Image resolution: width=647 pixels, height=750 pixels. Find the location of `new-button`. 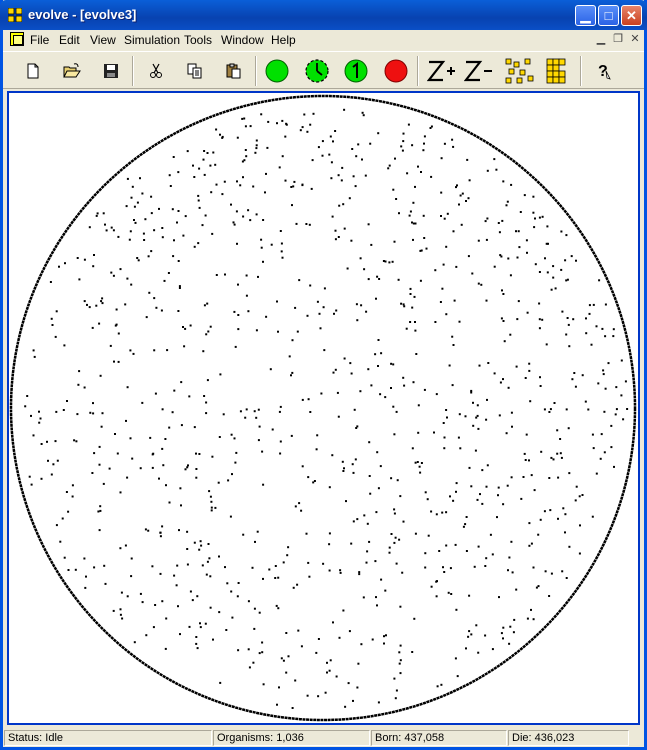

new-button is located at coordinates (33, 71).